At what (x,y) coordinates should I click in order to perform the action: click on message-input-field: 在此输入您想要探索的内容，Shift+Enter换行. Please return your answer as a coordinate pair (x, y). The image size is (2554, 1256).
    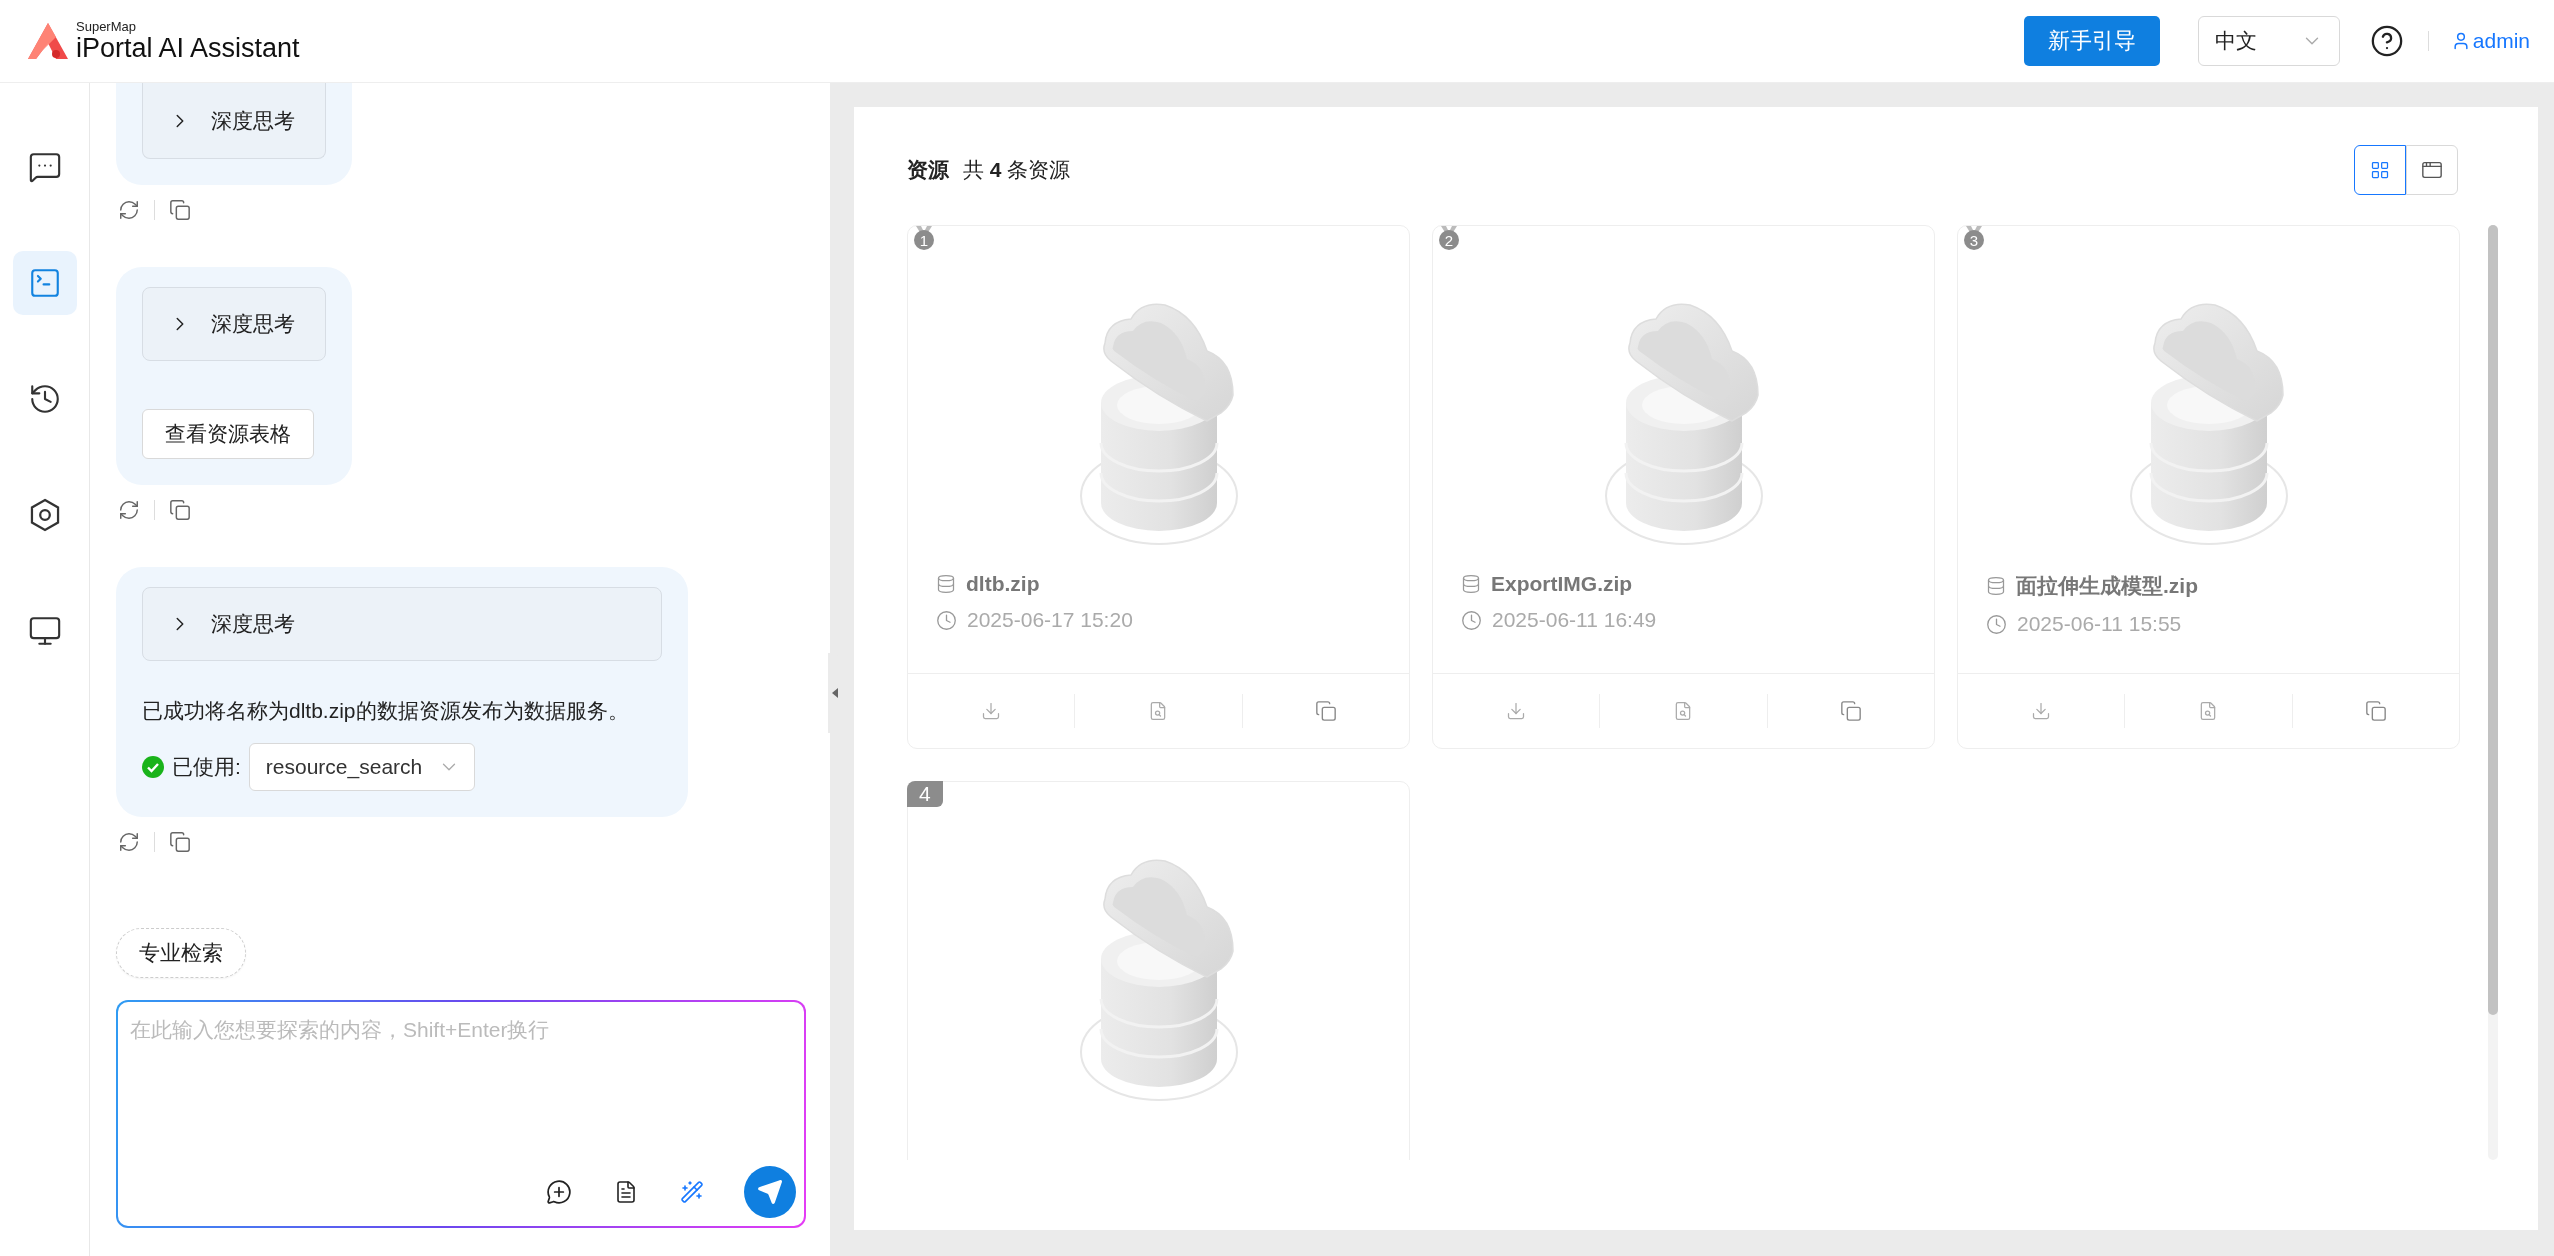
    Looking at the image, I should click on (461, 1084).